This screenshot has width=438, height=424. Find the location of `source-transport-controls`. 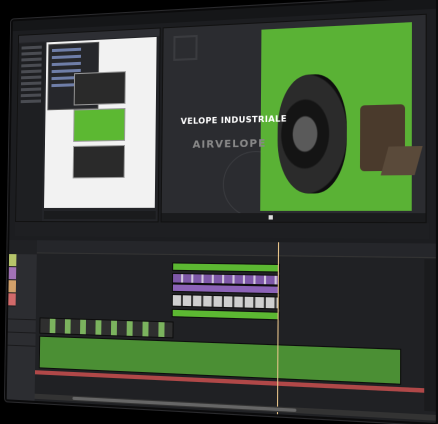

source-transport-controls is located at coordinates (100, 215).